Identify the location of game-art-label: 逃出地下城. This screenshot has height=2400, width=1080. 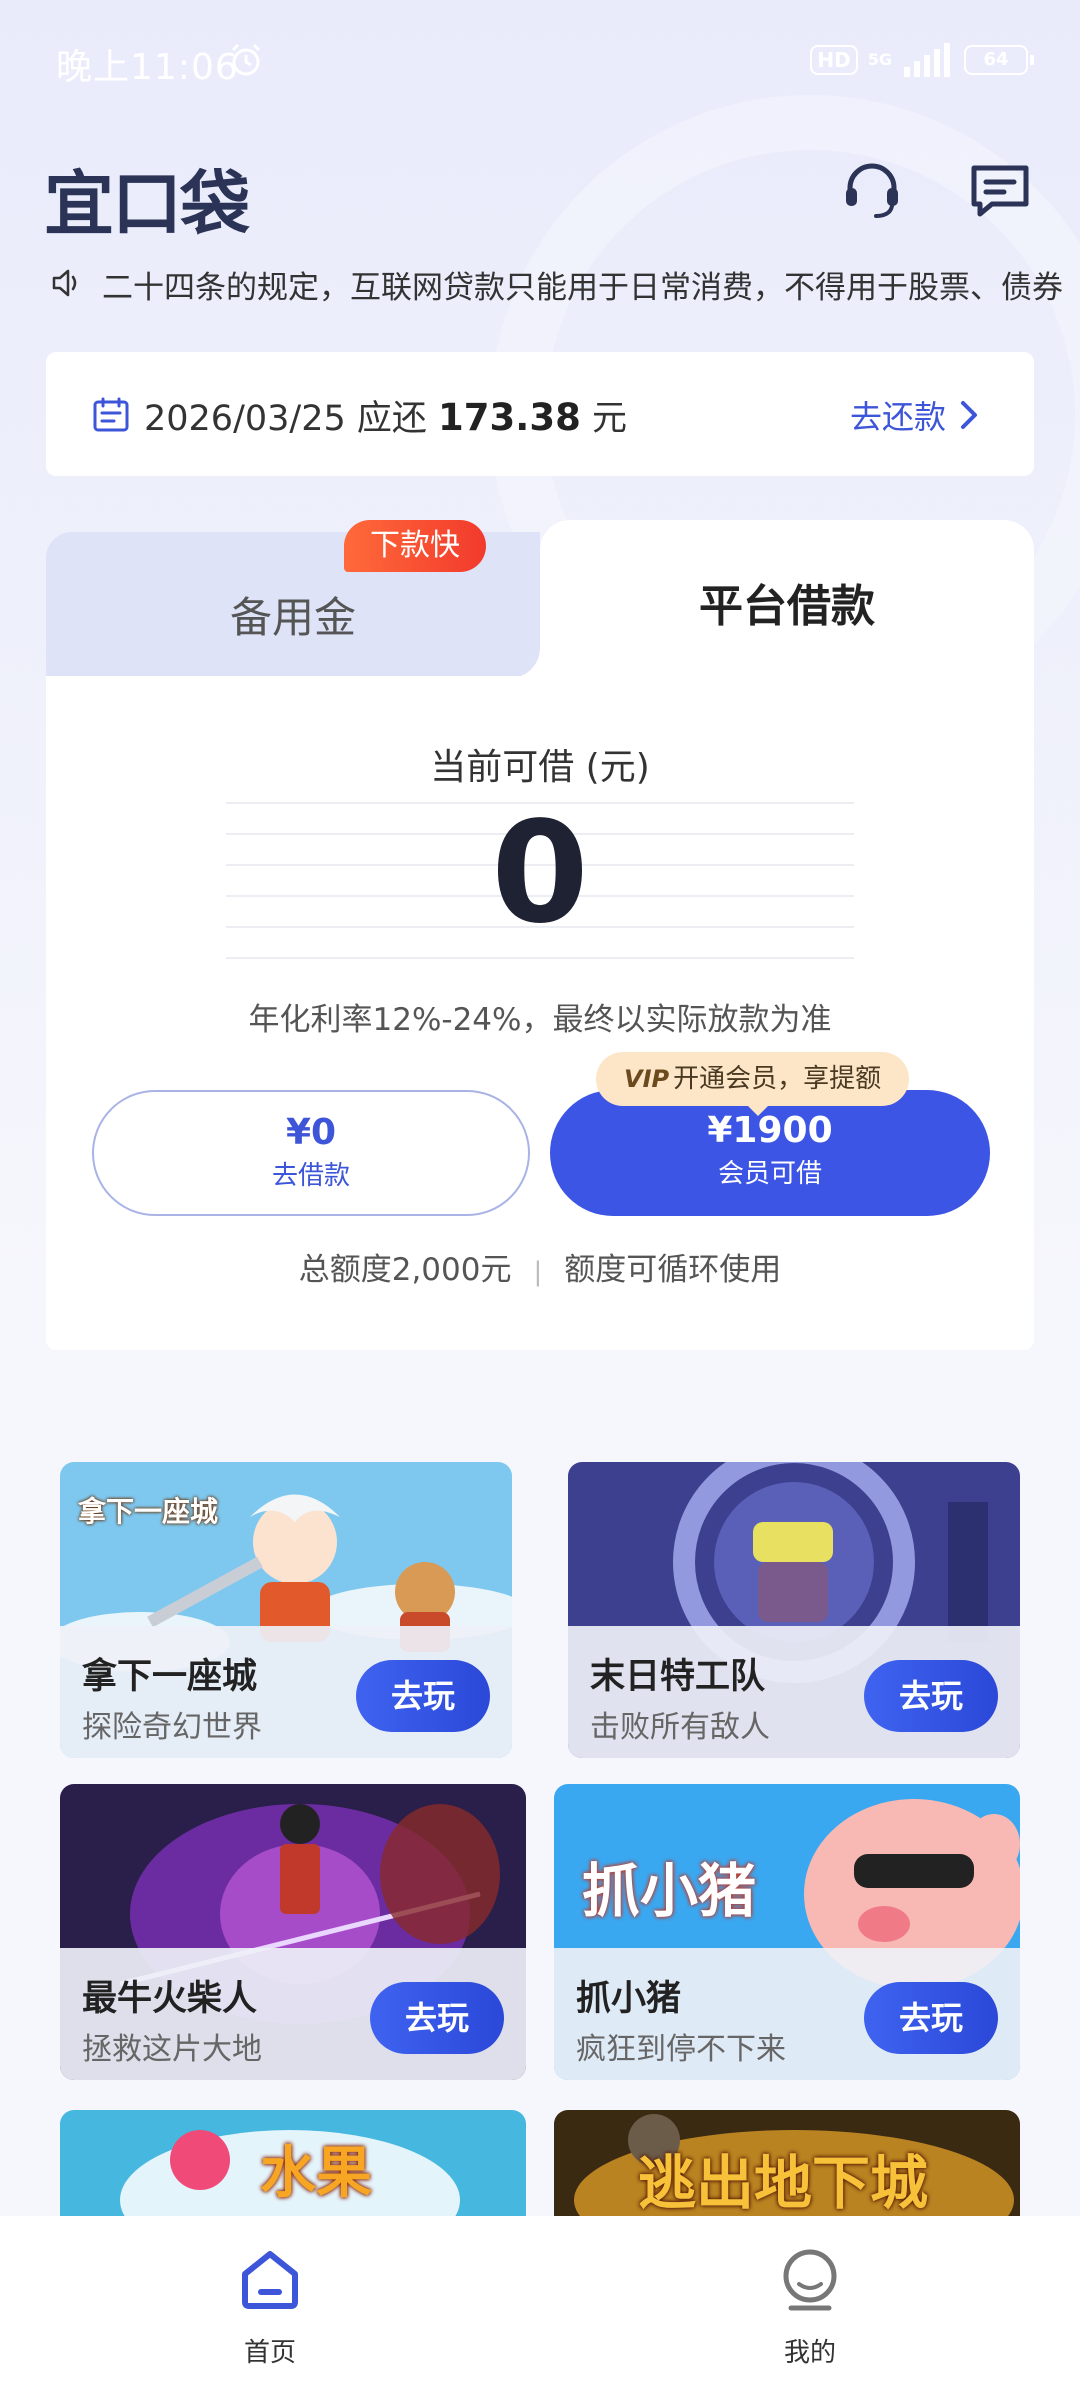
(783, 2183).